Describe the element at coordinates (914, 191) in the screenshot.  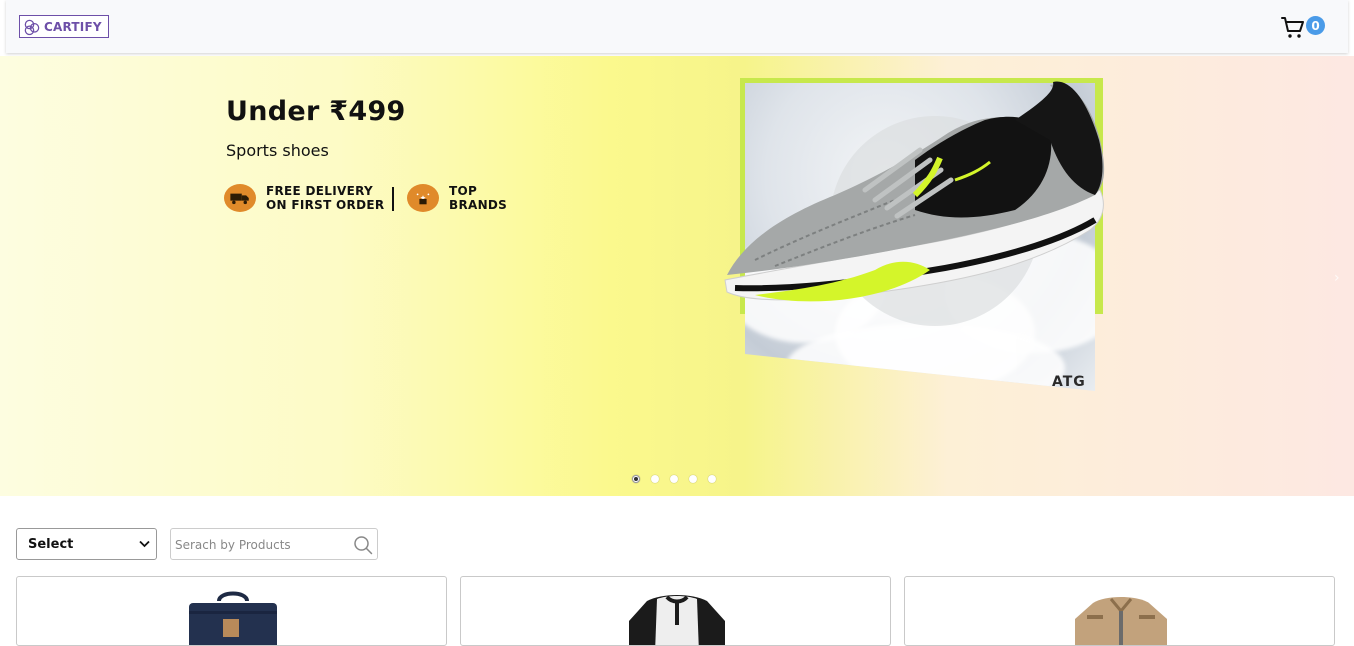
I see `sneaker-image` at that location.